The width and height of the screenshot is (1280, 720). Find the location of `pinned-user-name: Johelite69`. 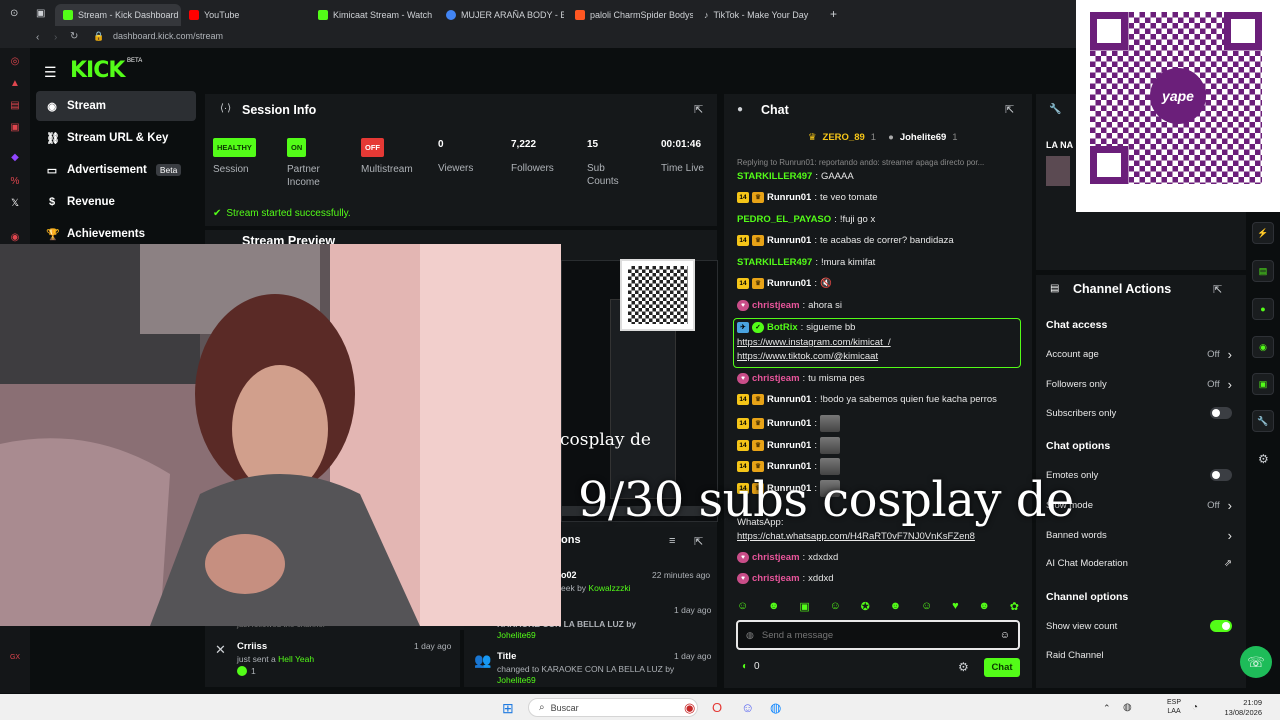

pinned-user-name: Johelite69 is located at coordinates (923, 137).